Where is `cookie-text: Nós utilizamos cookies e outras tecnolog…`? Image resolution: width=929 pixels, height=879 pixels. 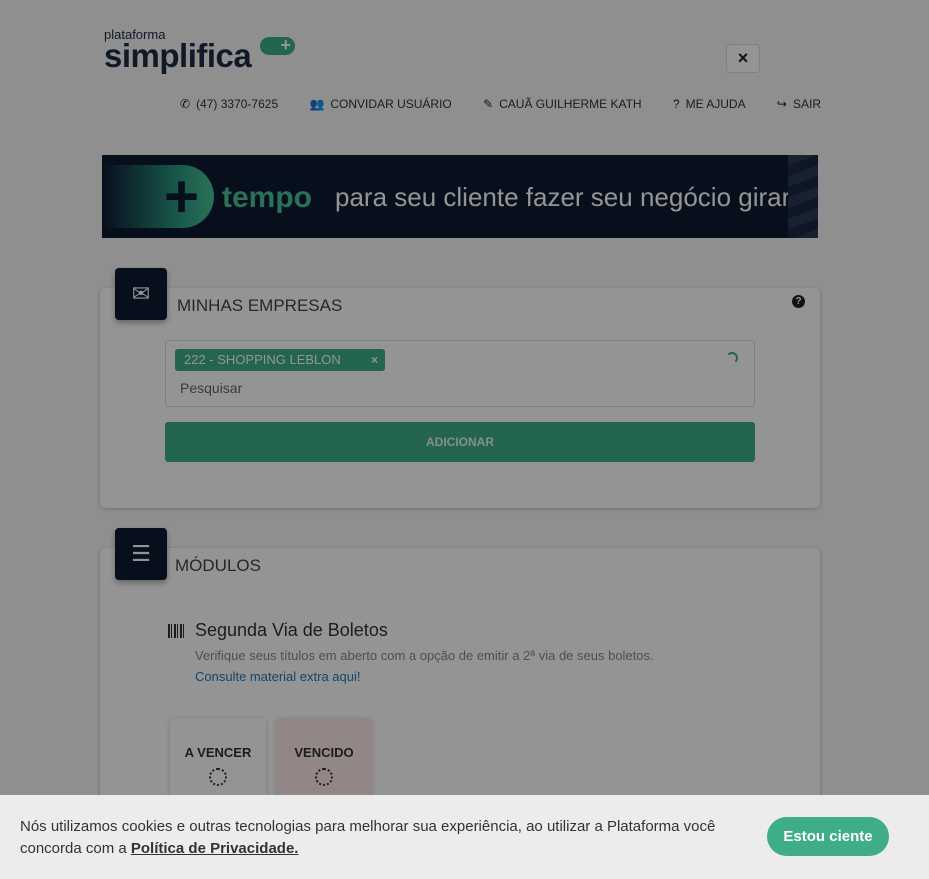
cookie-text: Nós utilizamos cookies e outras tecnolog… is located at coordinates (380, 838).